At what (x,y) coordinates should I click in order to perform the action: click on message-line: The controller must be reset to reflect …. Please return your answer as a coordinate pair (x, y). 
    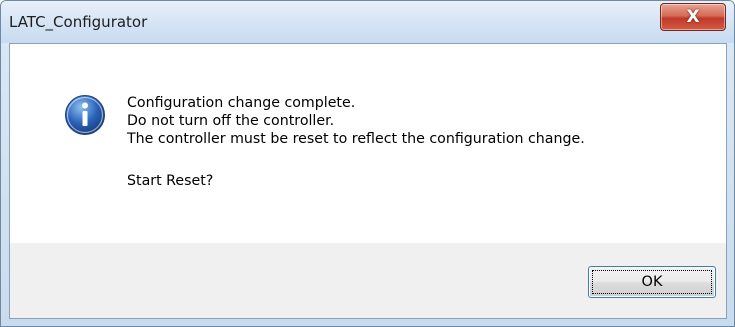
    Looking at the image, I should click on (356, 139).